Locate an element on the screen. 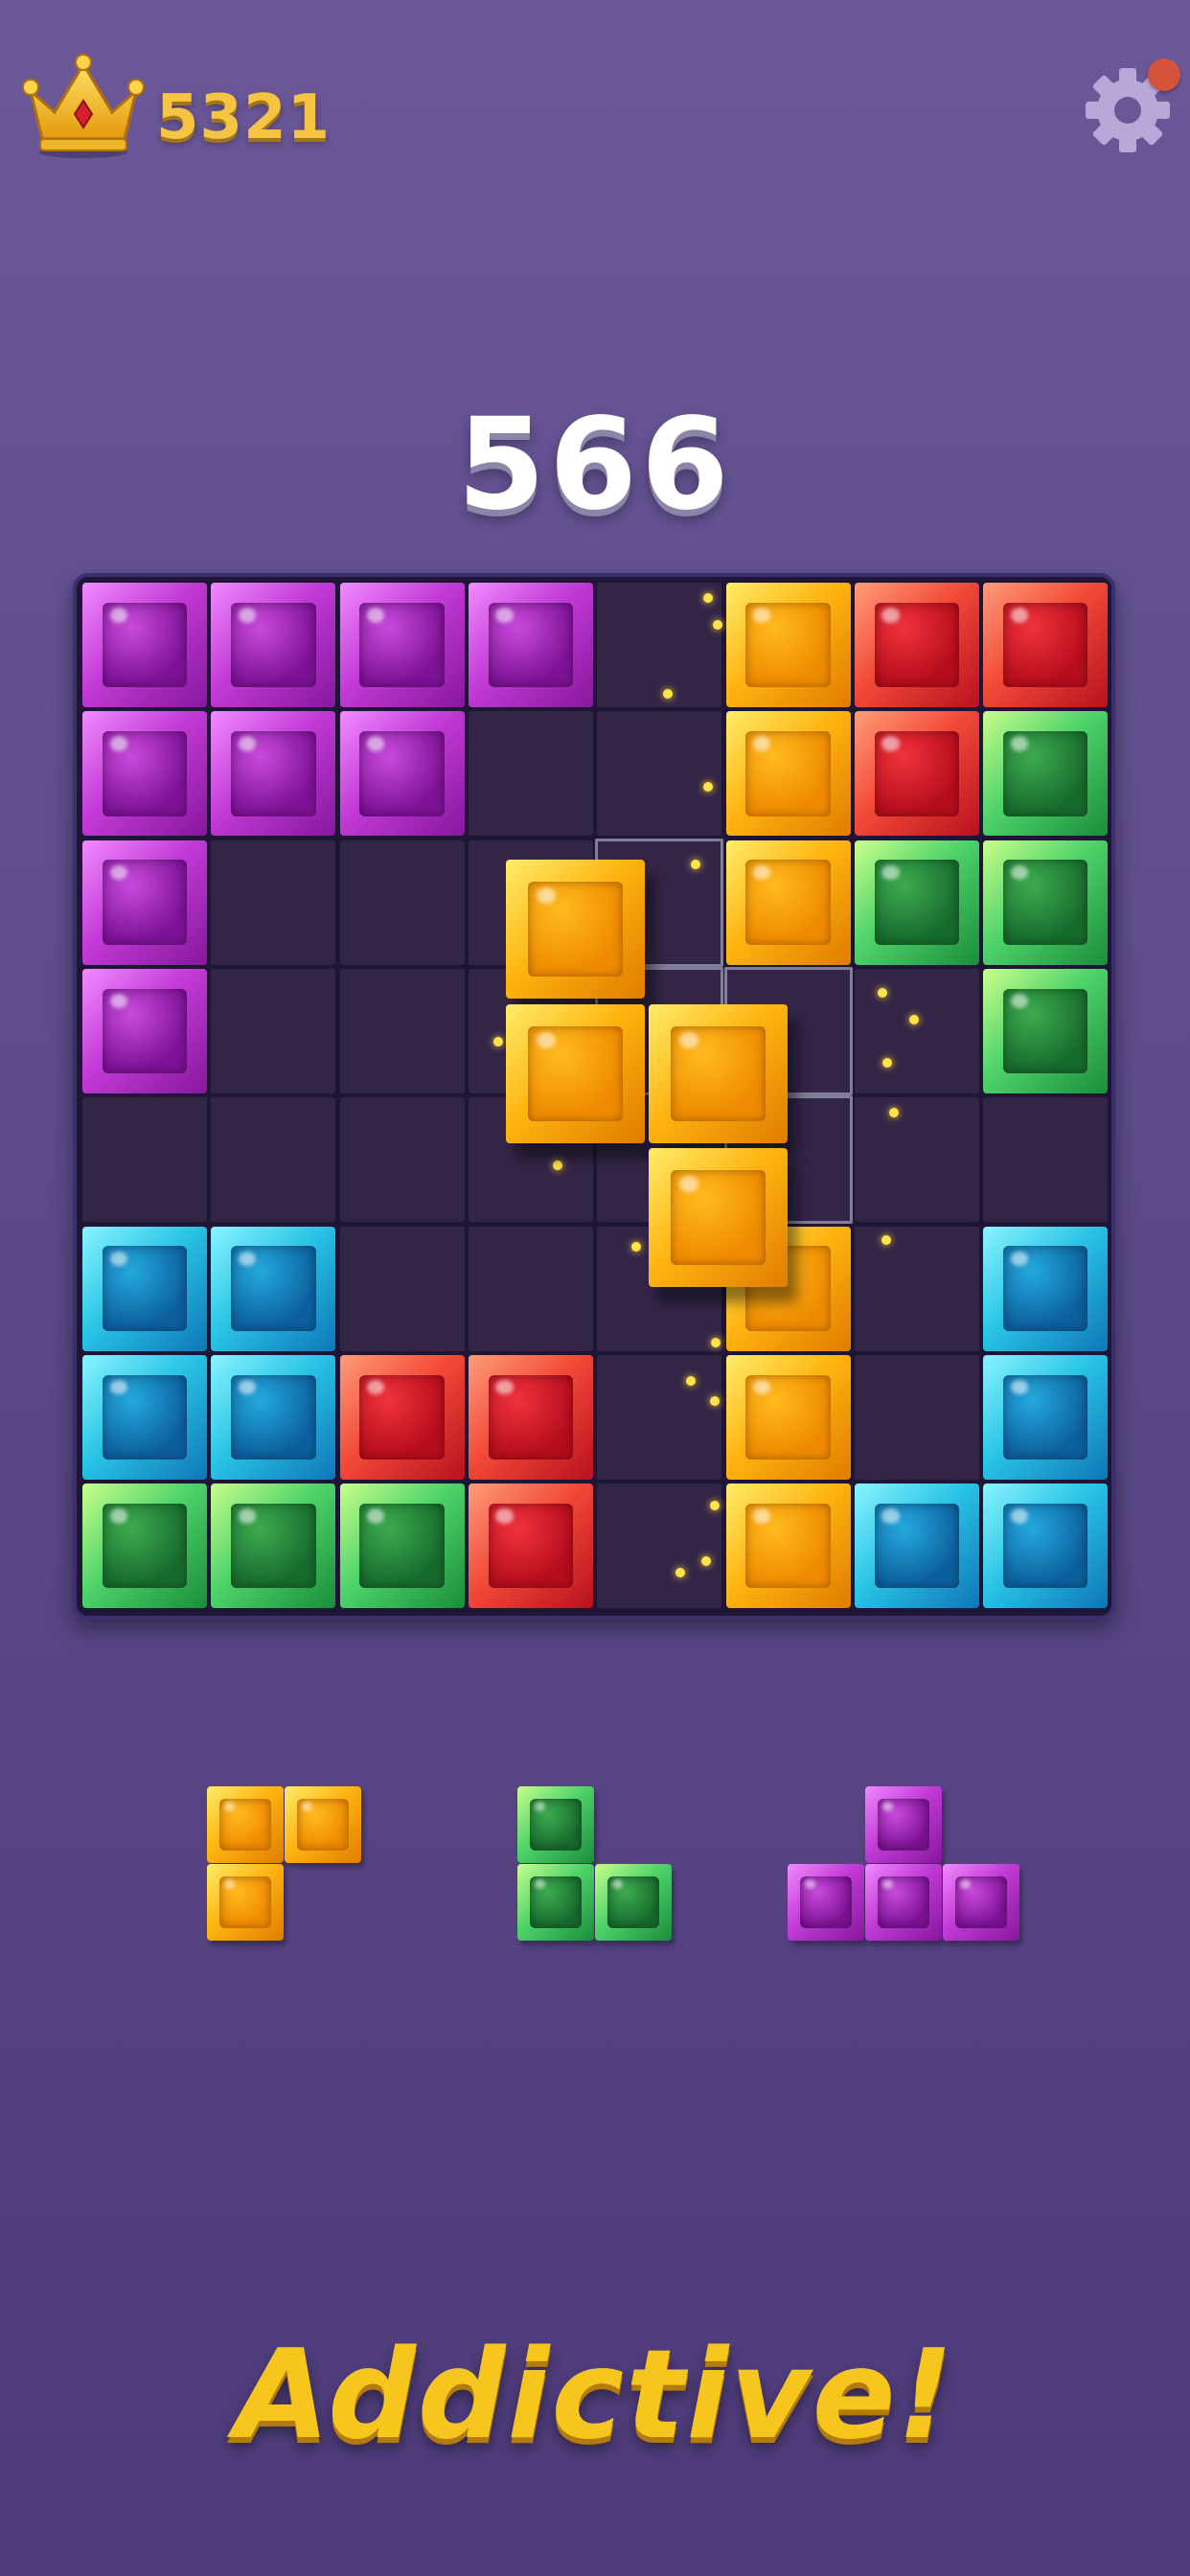  notification-badge is located at coordinates (1164, 74).